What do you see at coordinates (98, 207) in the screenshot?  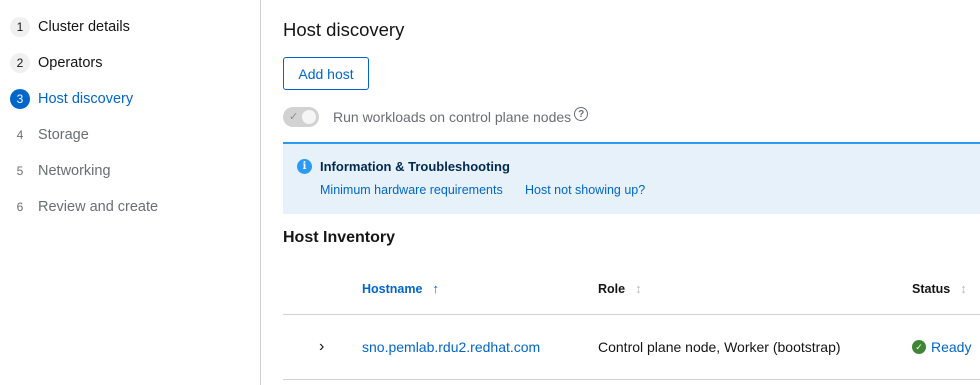 I see `step-label: Review and create` at bounding box center [98, 207].